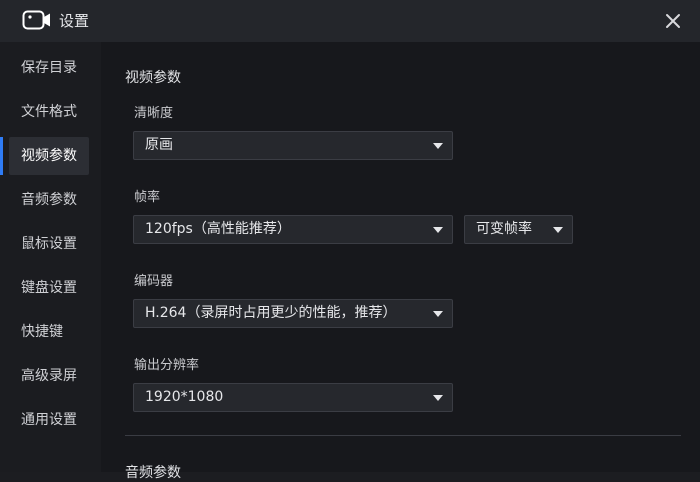  What do you see at coordinates (147, 197) in the screenshot?
I see `framerate-label: 帧率` at bounding box center [147, 197].